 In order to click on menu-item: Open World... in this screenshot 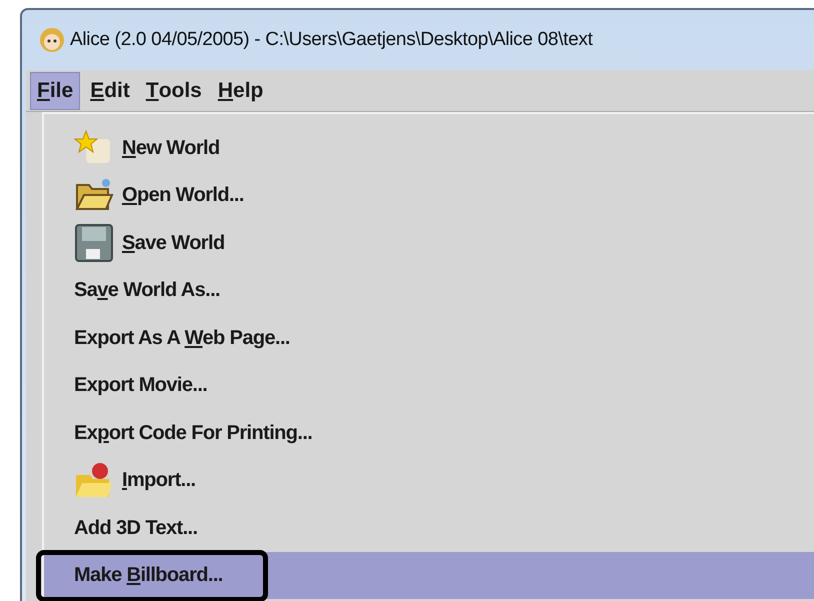, I will do `click(429, 195)`.